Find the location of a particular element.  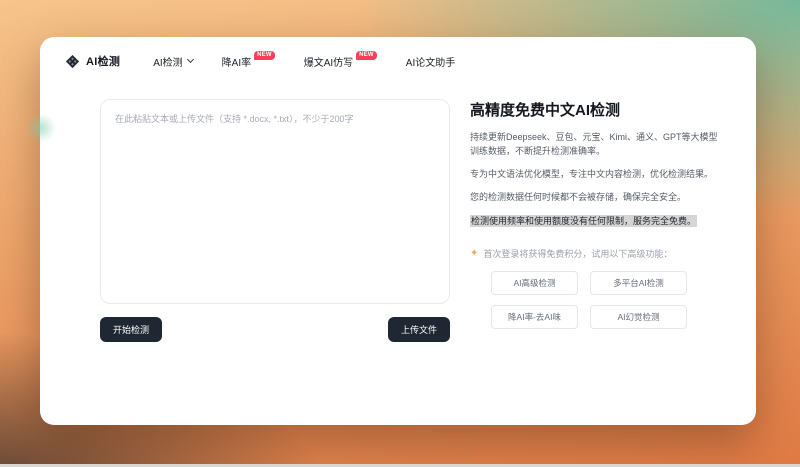

promo-line: ✦ 首次登录将获得免费积分，试用以下高级功能： is located at coordinates (598, 253).